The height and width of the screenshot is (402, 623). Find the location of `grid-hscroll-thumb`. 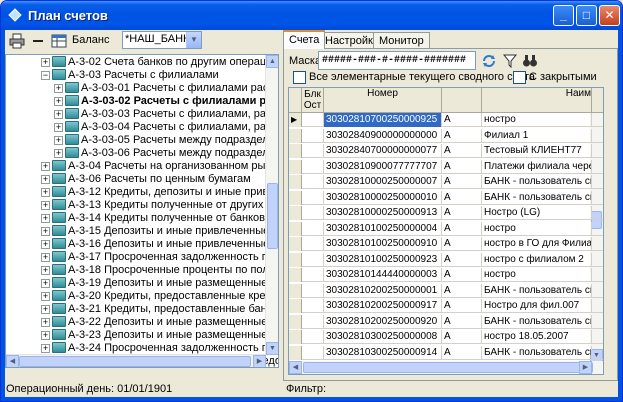

grid-hscroll-thumb is located at coordinates (448, 367).